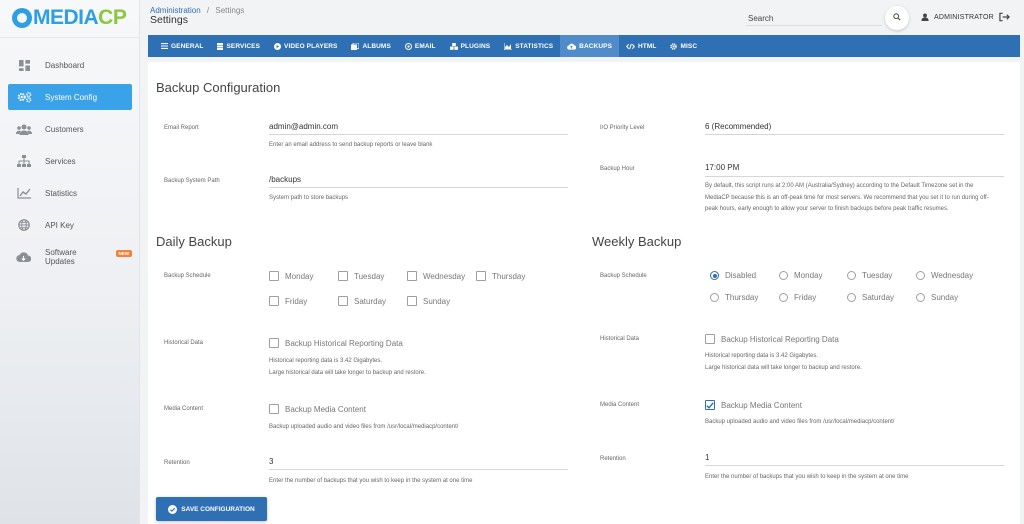 The height and width of the screenshot is (524, 1024). I want to click on backup-path-underline, so click(418, 187).